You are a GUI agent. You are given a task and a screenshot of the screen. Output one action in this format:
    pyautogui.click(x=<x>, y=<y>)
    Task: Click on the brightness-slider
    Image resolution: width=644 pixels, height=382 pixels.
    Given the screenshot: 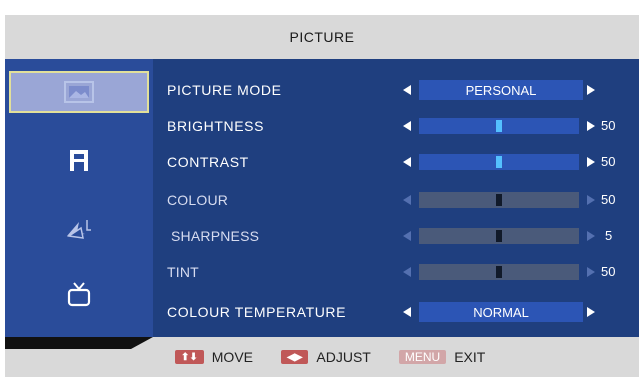 What is the action you would take?
    pyautogui.click(x=499, y=126)
    